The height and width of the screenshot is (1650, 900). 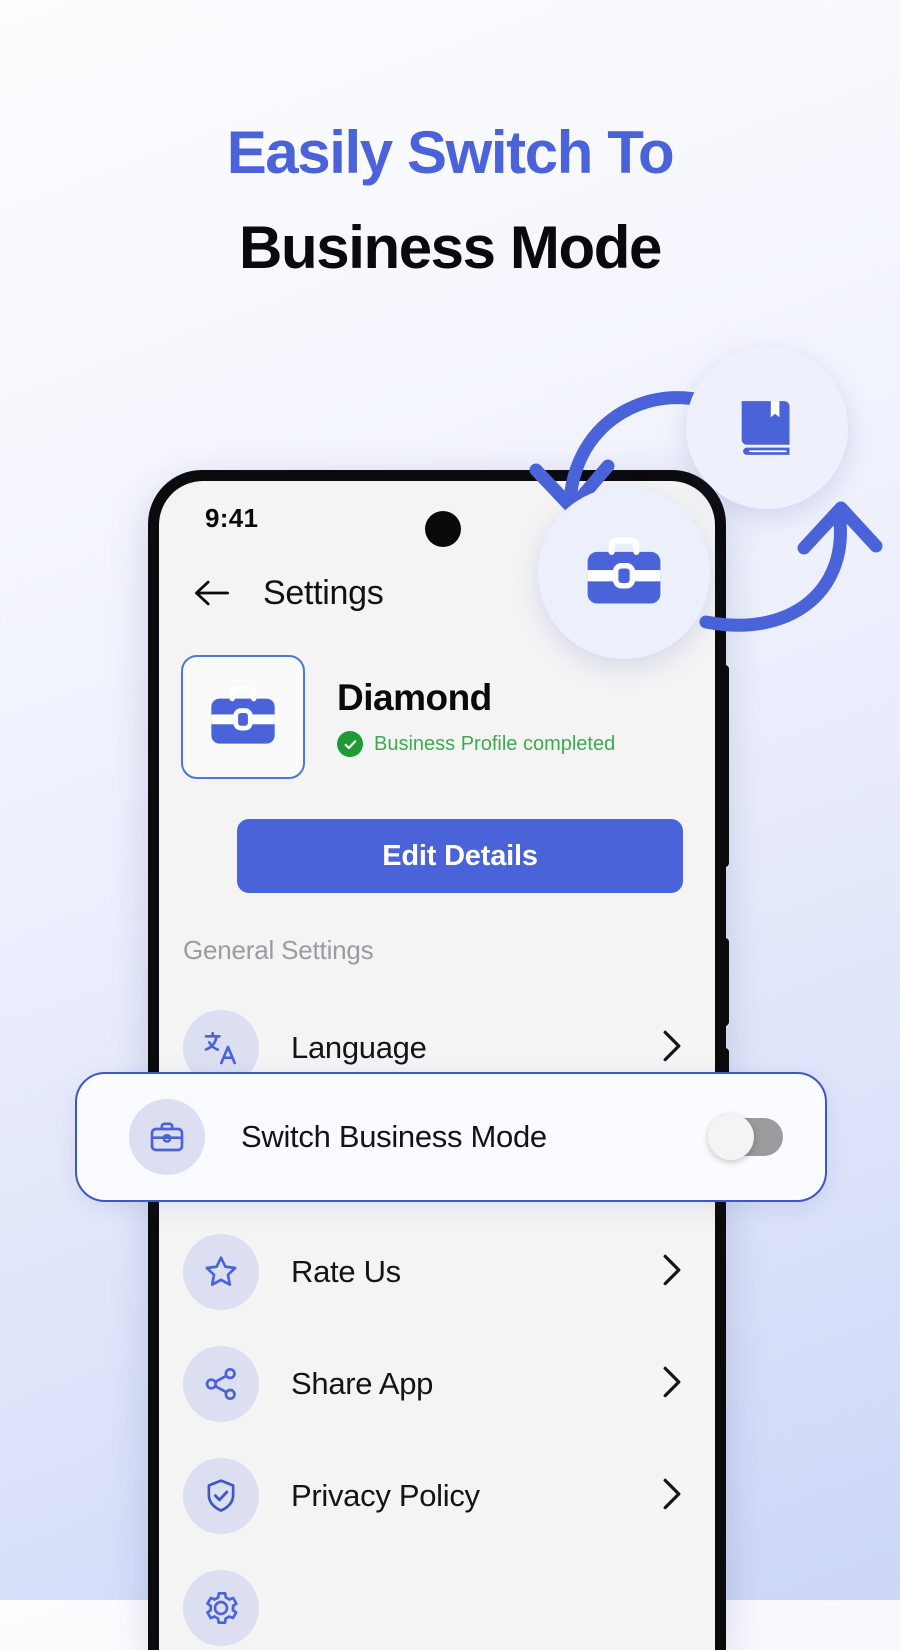 I want to click on shield-check-icon, so click(x=221, y=1496).